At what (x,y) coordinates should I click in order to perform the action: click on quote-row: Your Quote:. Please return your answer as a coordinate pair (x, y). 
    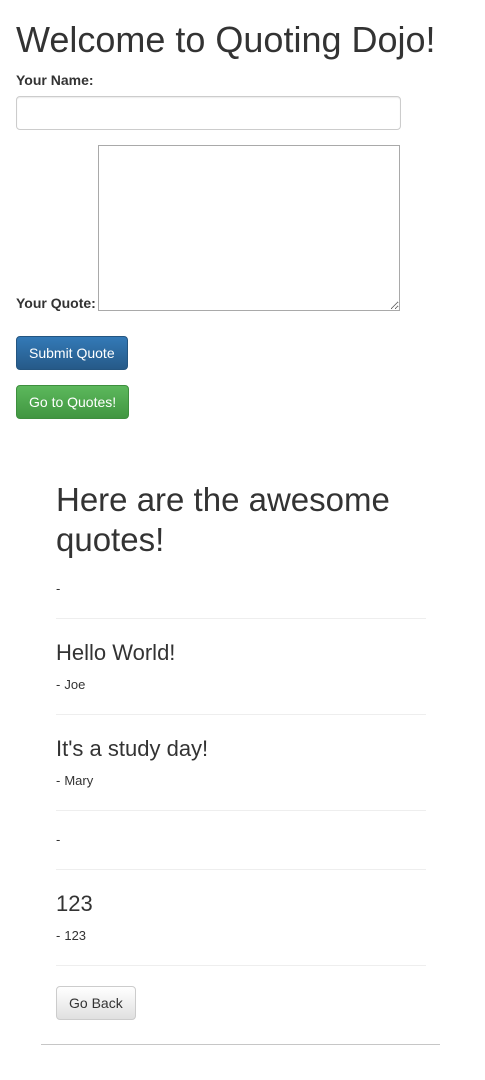
    Looking at the image, I should click on (236, 228).